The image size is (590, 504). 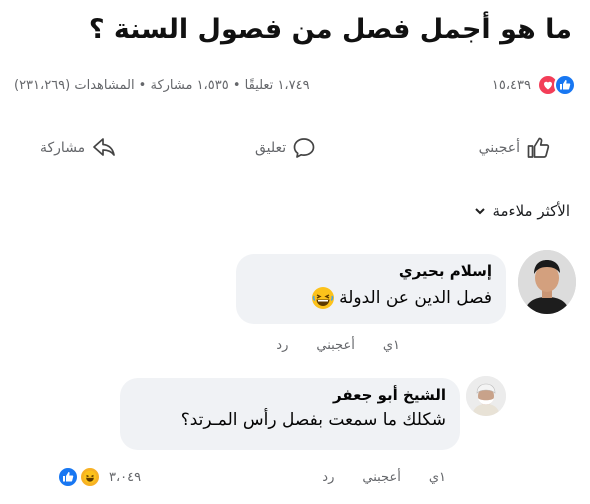 What do you see at coordinates (480, 211) in the screenshot?
I see `chevron-down-icon` at bounding box center [480, 211].